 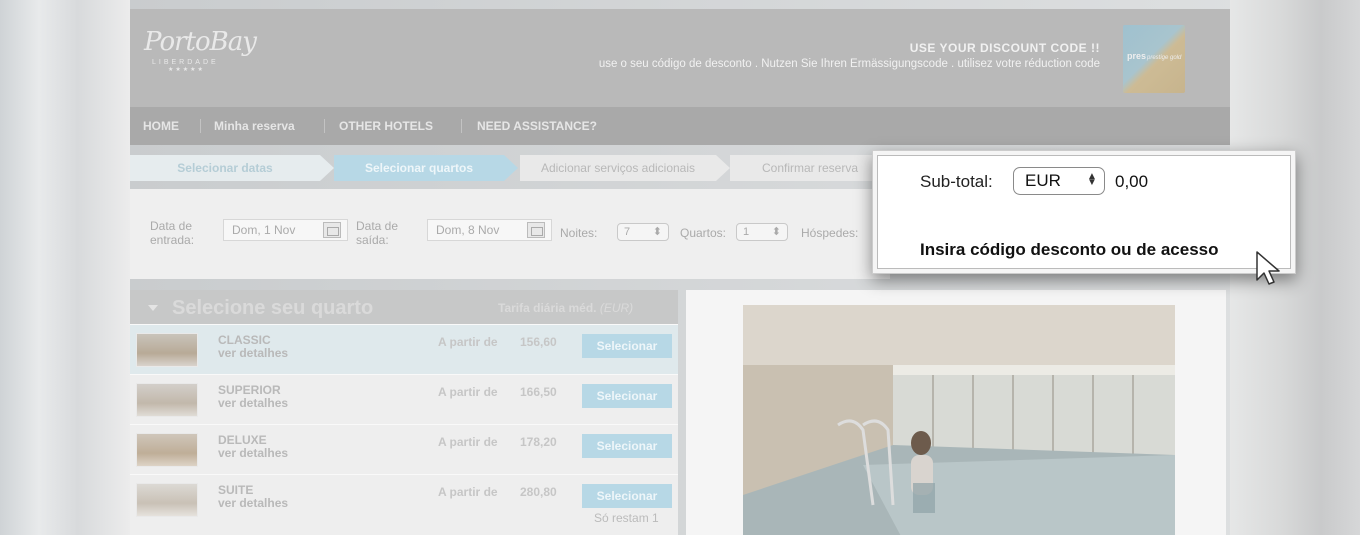 What do you see at coordinates (1069, 250) in the screenshot?
I see `discount-code-link: Insira código desconto ou de acesso` at bounding box center [1069, 250].